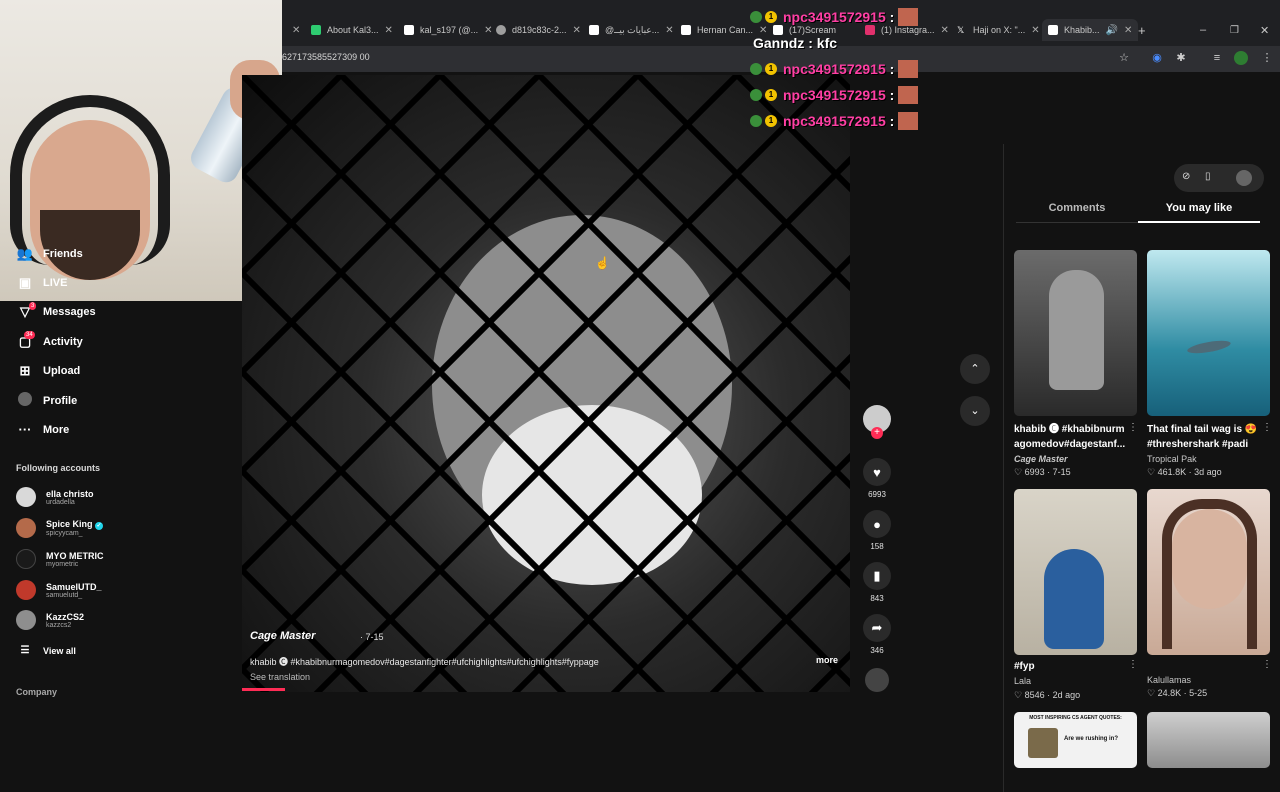 The width and height of the screenshot is (1280, 792). I want to click on view-all-link: ☰ View all, so click(46, 650).